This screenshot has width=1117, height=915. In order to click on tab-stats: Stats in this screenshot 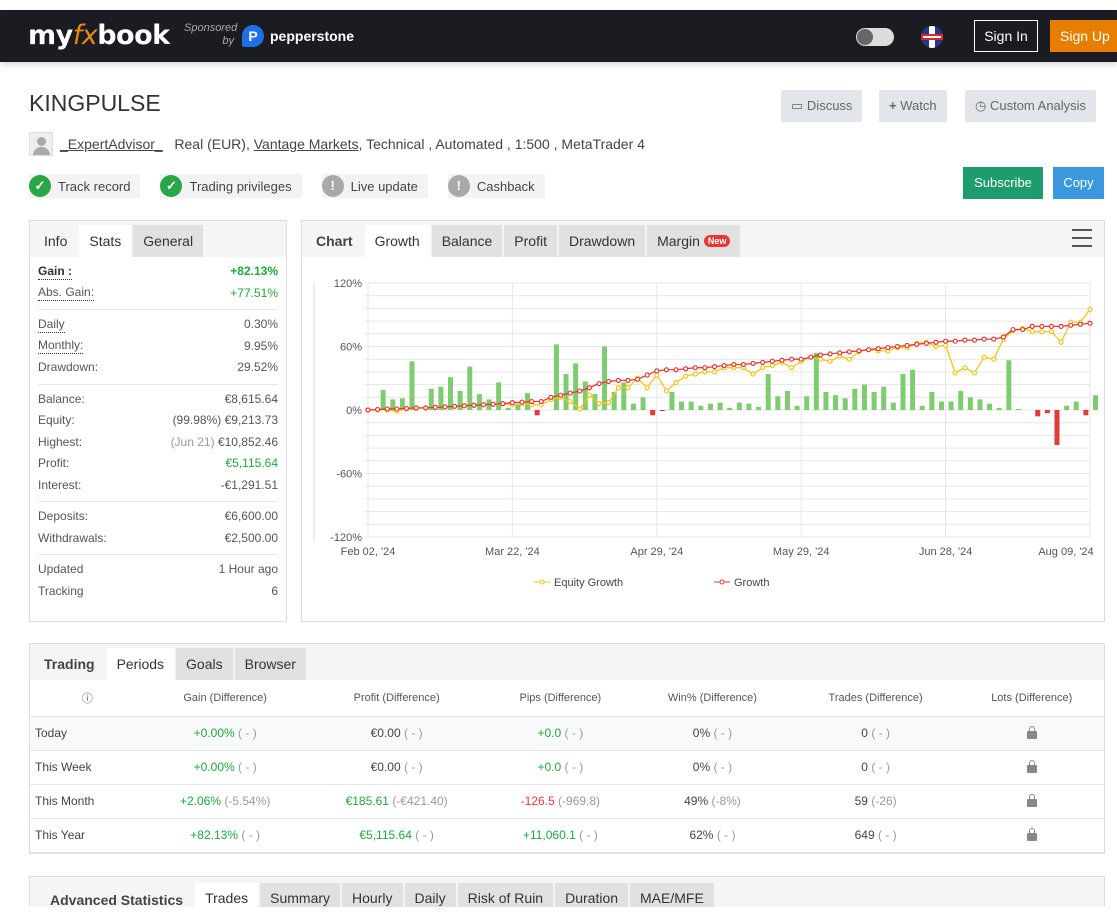, I will do `click(105, 241)`.